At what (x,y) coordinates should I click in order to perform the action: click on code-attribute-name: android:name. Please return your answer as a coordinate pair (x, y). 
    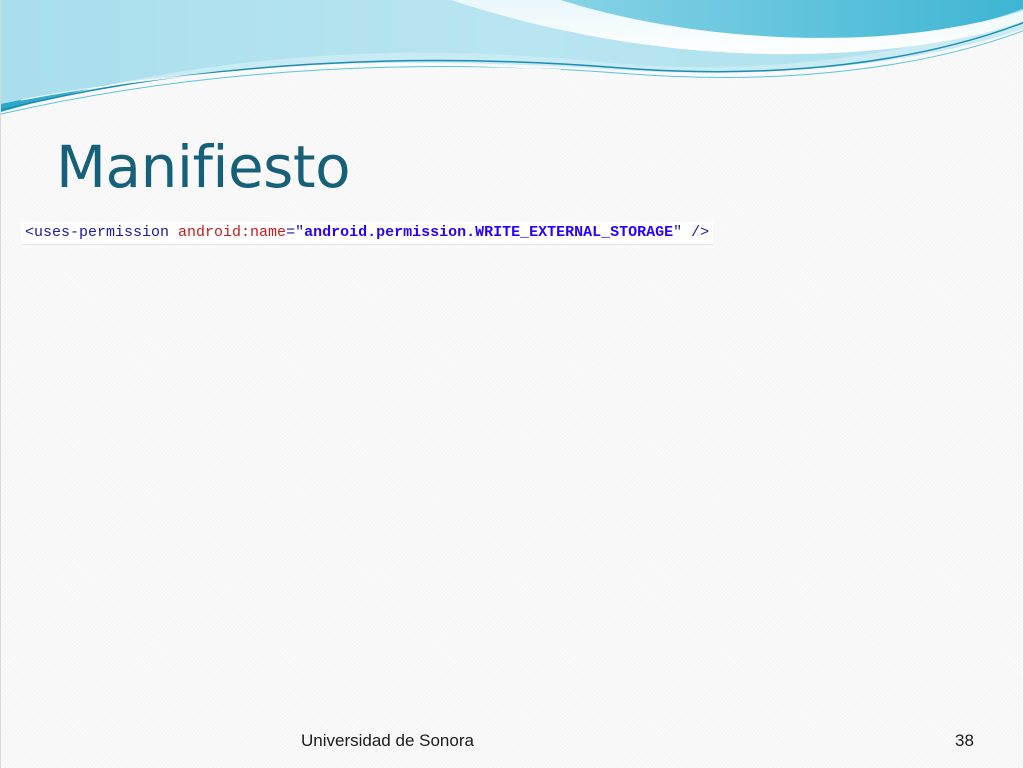
    Looking at the image, I should click on (232, 232).